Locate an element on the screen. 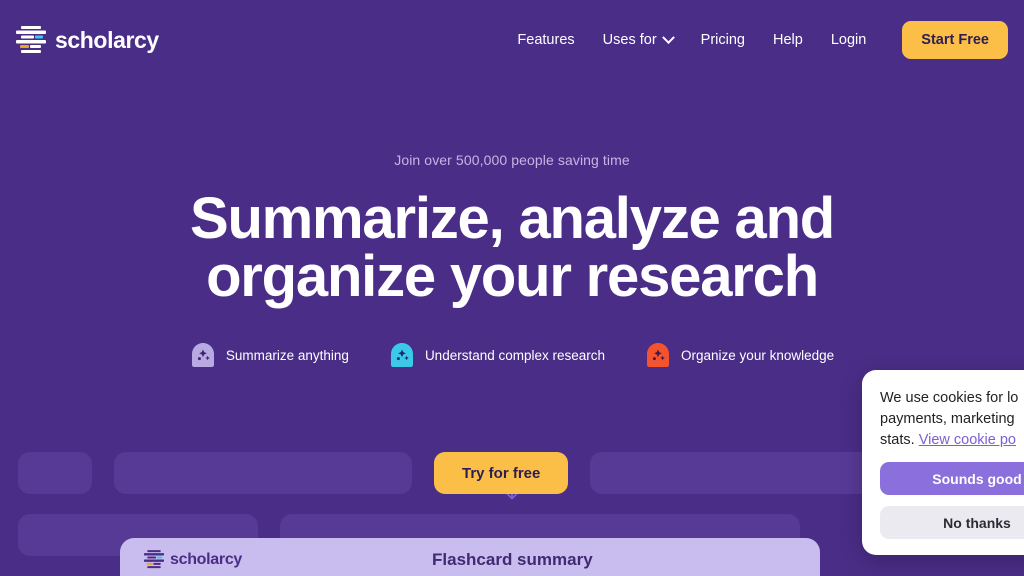 This screenshot has width=1024, height=576. preview-brand-logo: scholarcy is located at coordinates (193, 559).